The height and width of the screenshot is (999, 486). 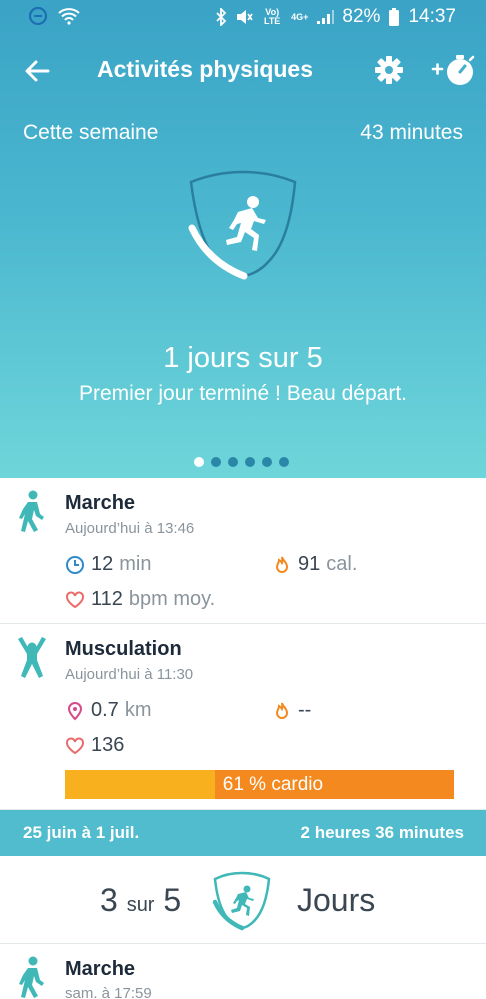 I want to click on distance-unit: km, so click(x=138, y=710).